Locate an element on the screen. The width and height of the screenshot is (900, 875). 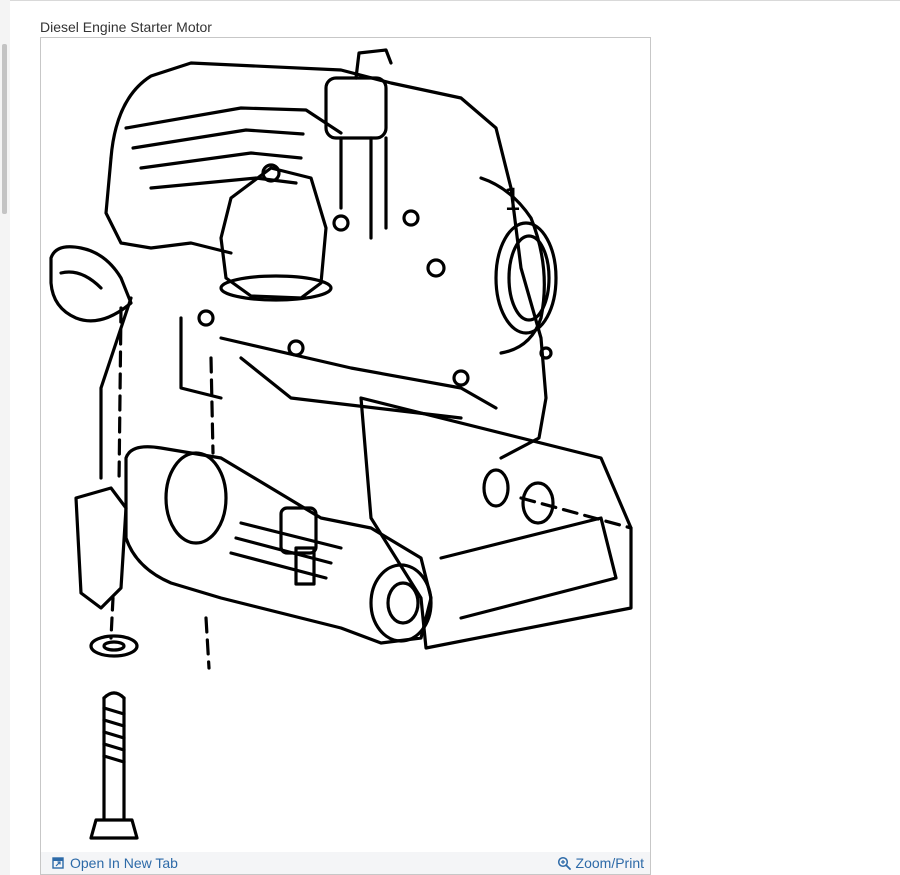
zoom-print-link: Zoom/Print is located at coordinates (600, 863).